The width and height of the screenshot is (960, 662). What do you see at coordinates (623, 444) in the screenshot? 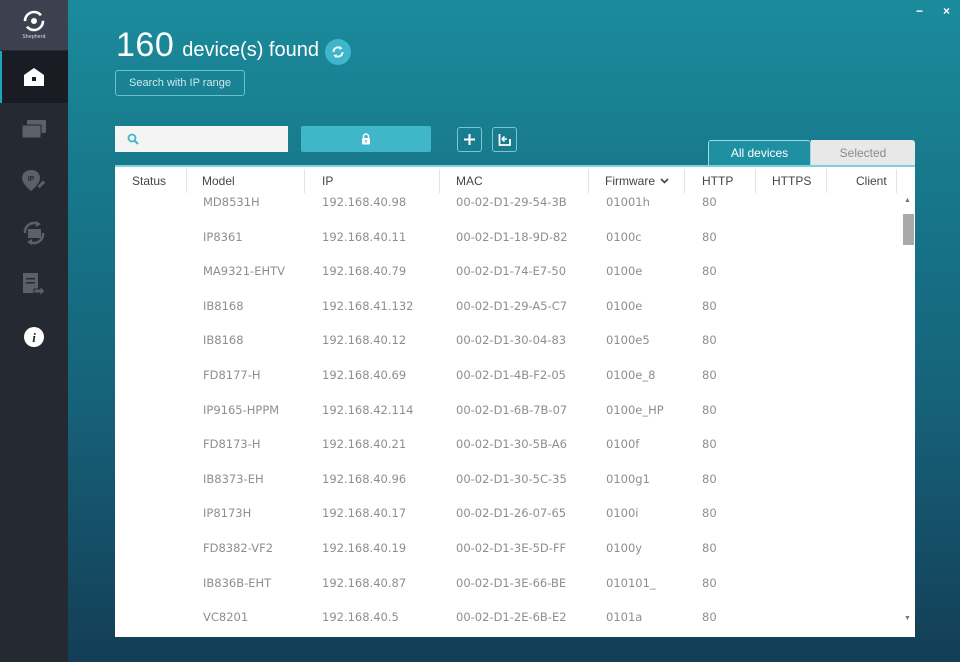
I see `cell-firmware: 0100f` at bounding box center [623, 444].